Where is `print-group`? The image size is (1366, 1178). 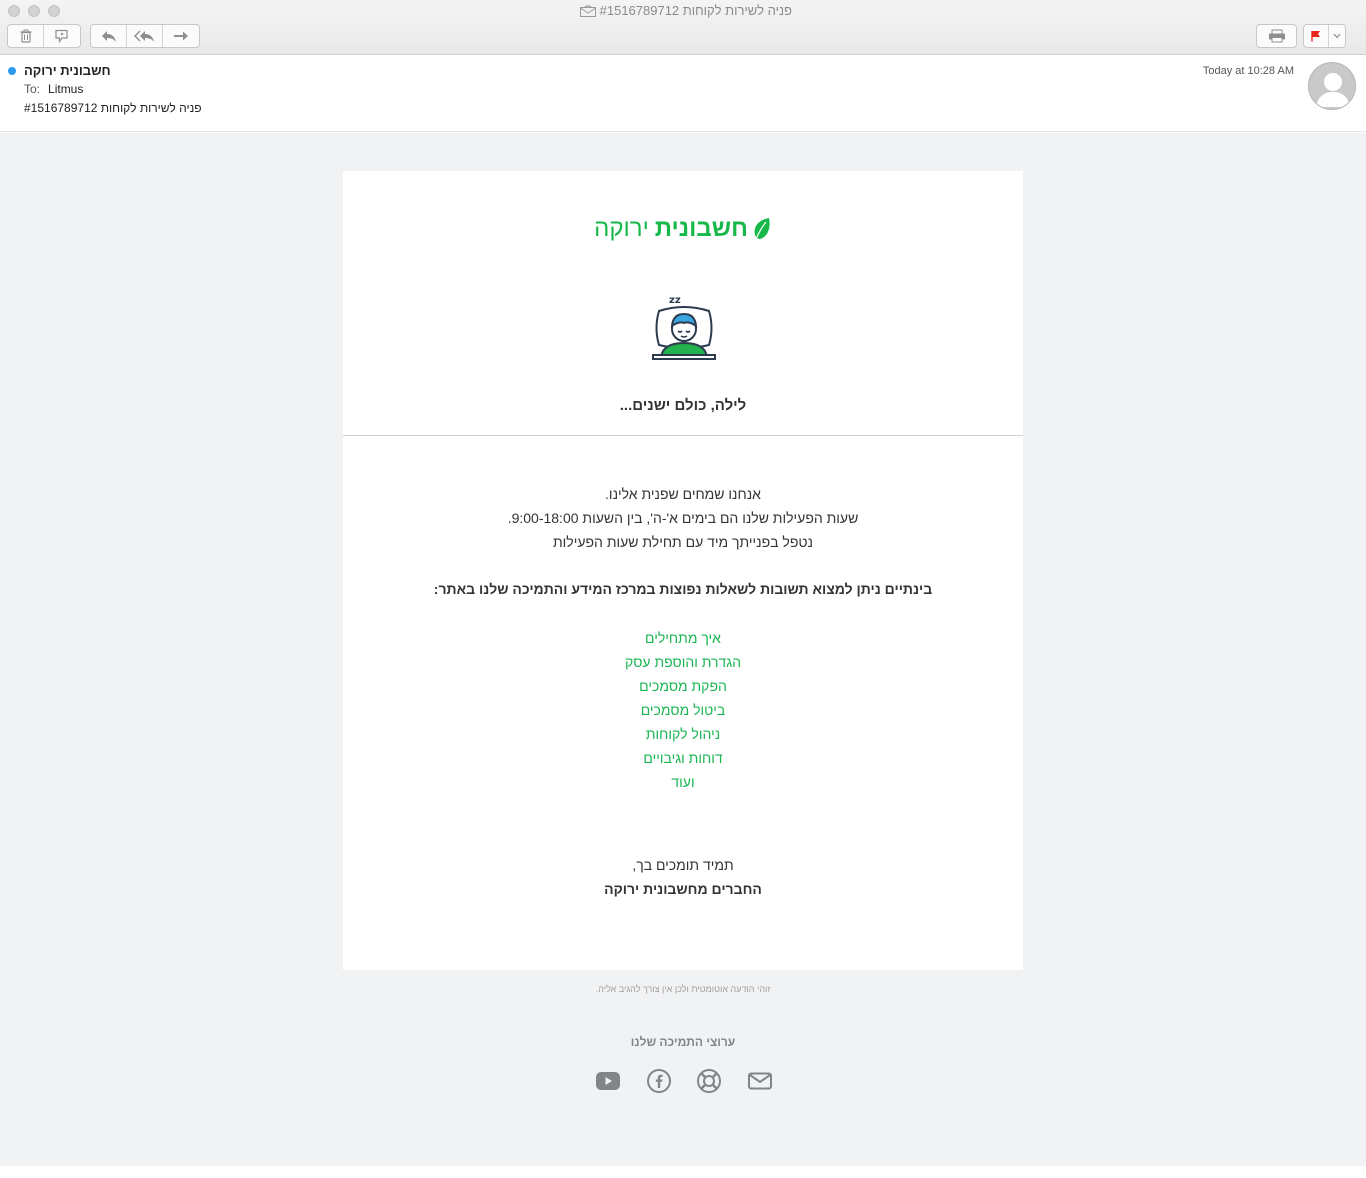
print-group is located at coordinates (1276, 36).